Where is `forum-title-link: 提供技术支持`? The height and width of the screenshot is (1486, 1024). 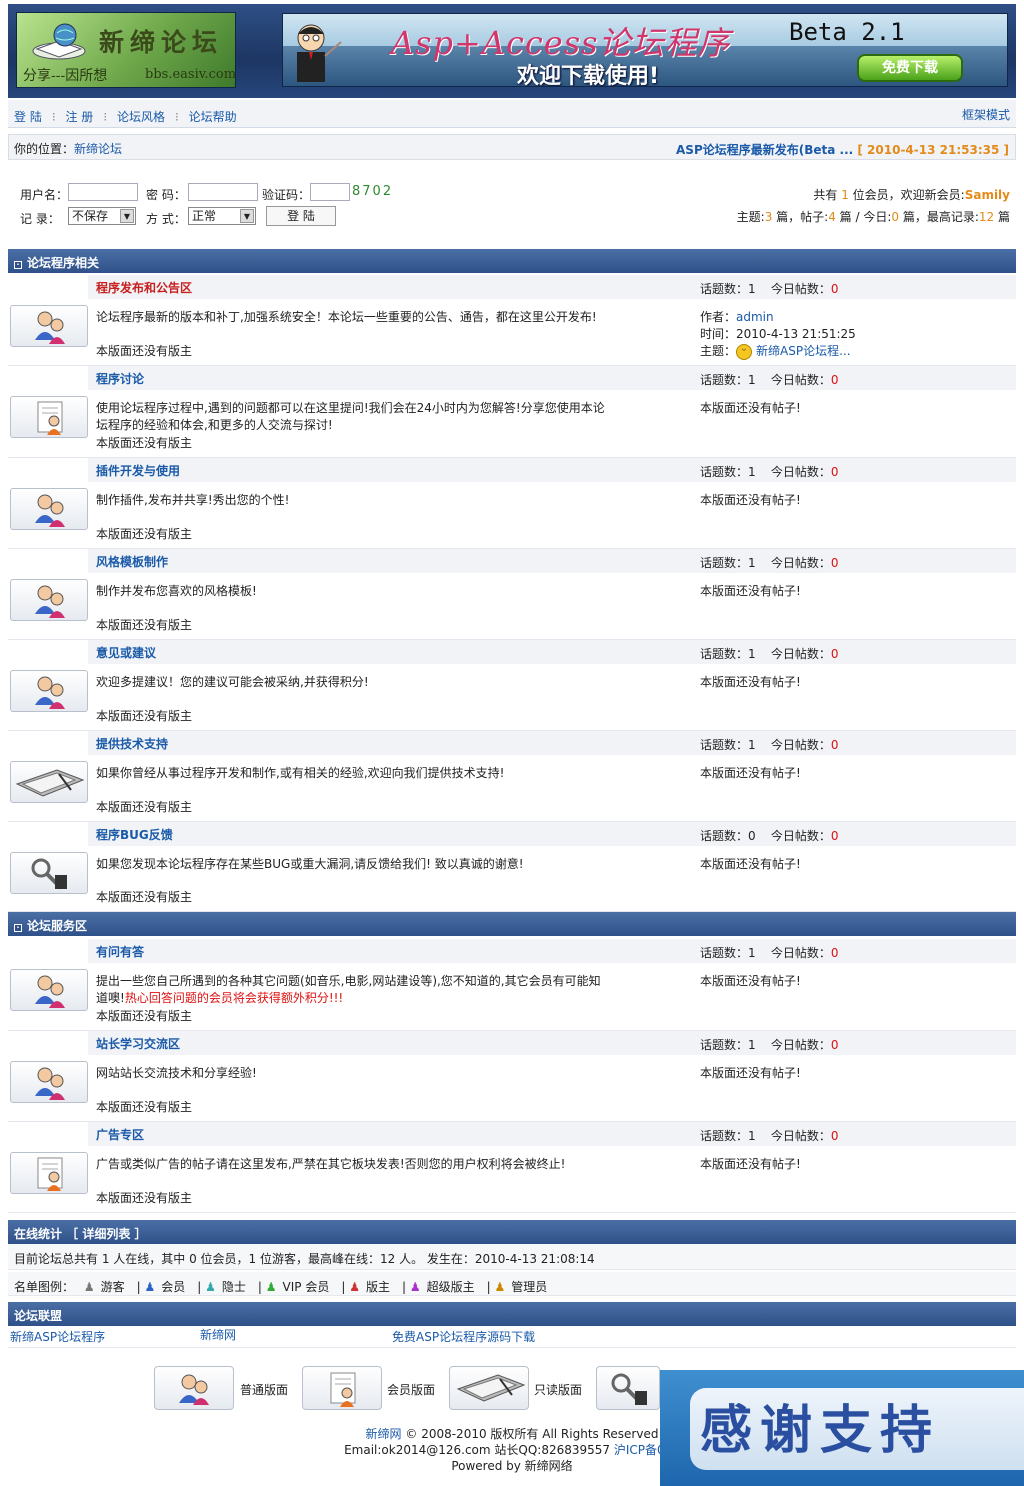
forum-title-link: 提供技术支持 is located at coordinates (132, 743).